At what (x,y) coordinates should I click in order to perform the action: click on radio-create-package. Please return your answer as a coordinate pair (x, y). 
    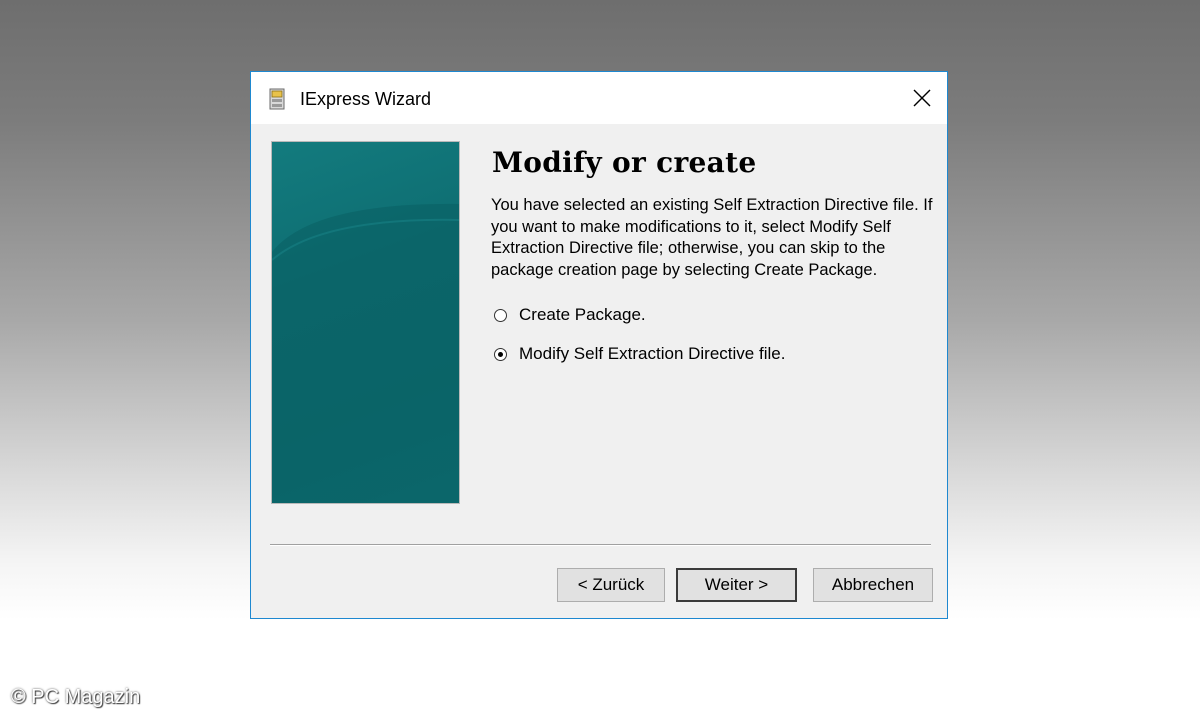
    Looking at the image, I should click on (500, 315).